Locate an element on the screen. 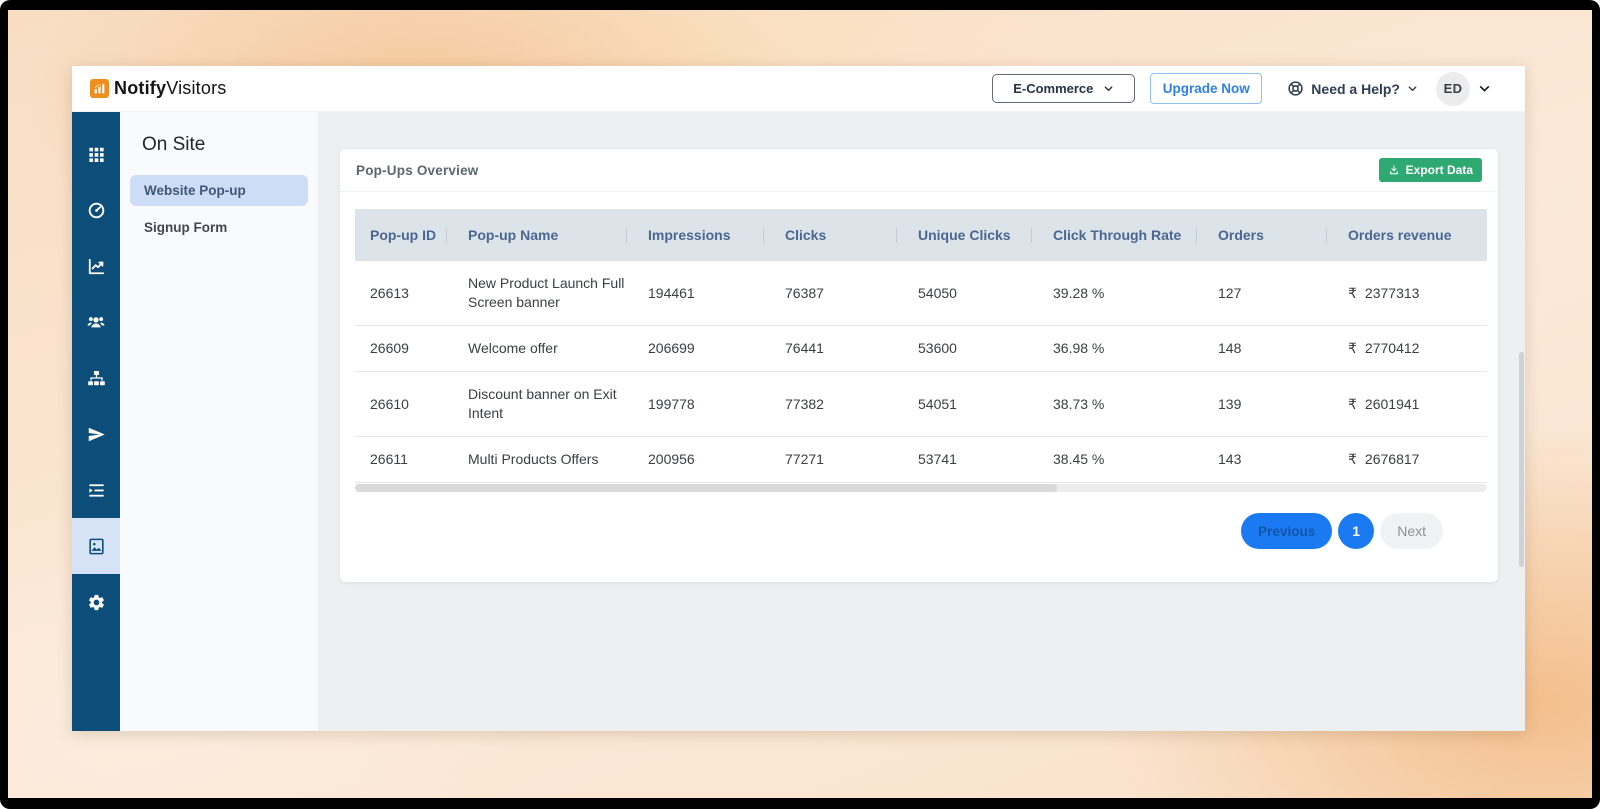 This screenshot has height=809, width=1600. life-ring-icon is located at coordinates (1295, 88).